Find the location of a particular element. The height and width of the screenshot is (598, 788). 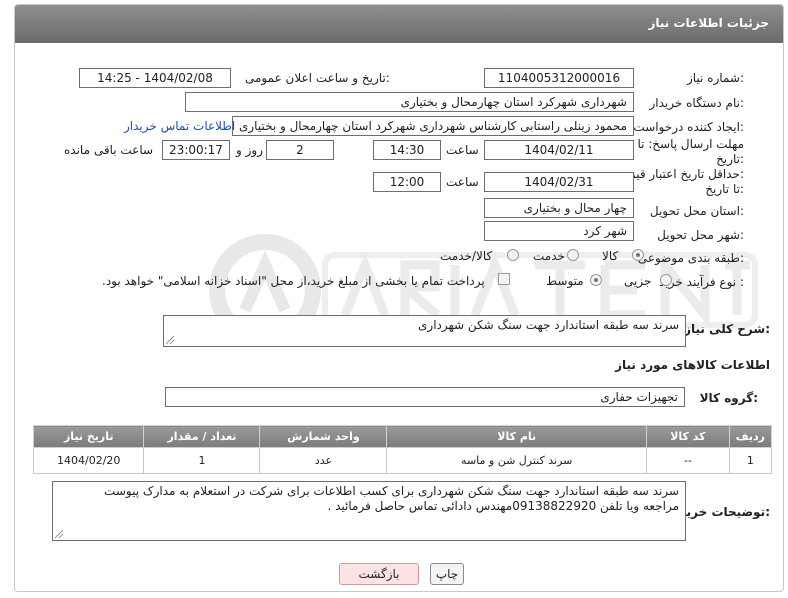

category-radio-service is located at coordinates (573, 255).